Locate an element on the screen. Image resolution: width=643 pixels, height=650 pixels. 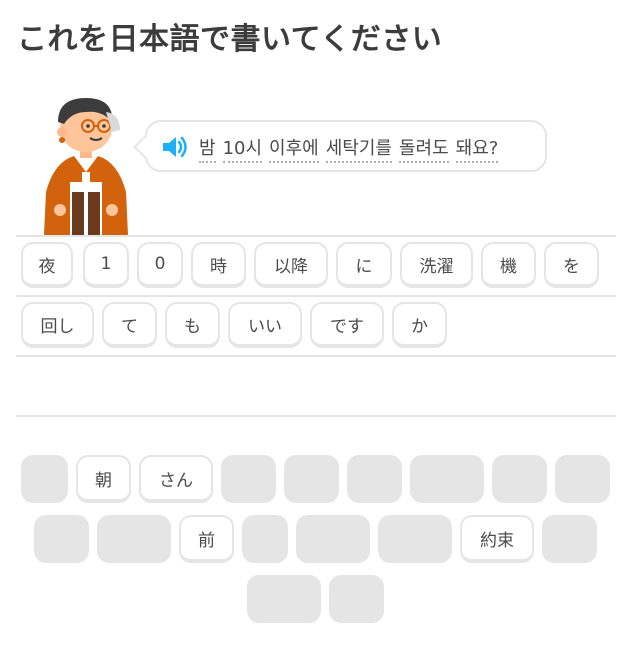
answer-tile: です is located at coordinates (347, 325).